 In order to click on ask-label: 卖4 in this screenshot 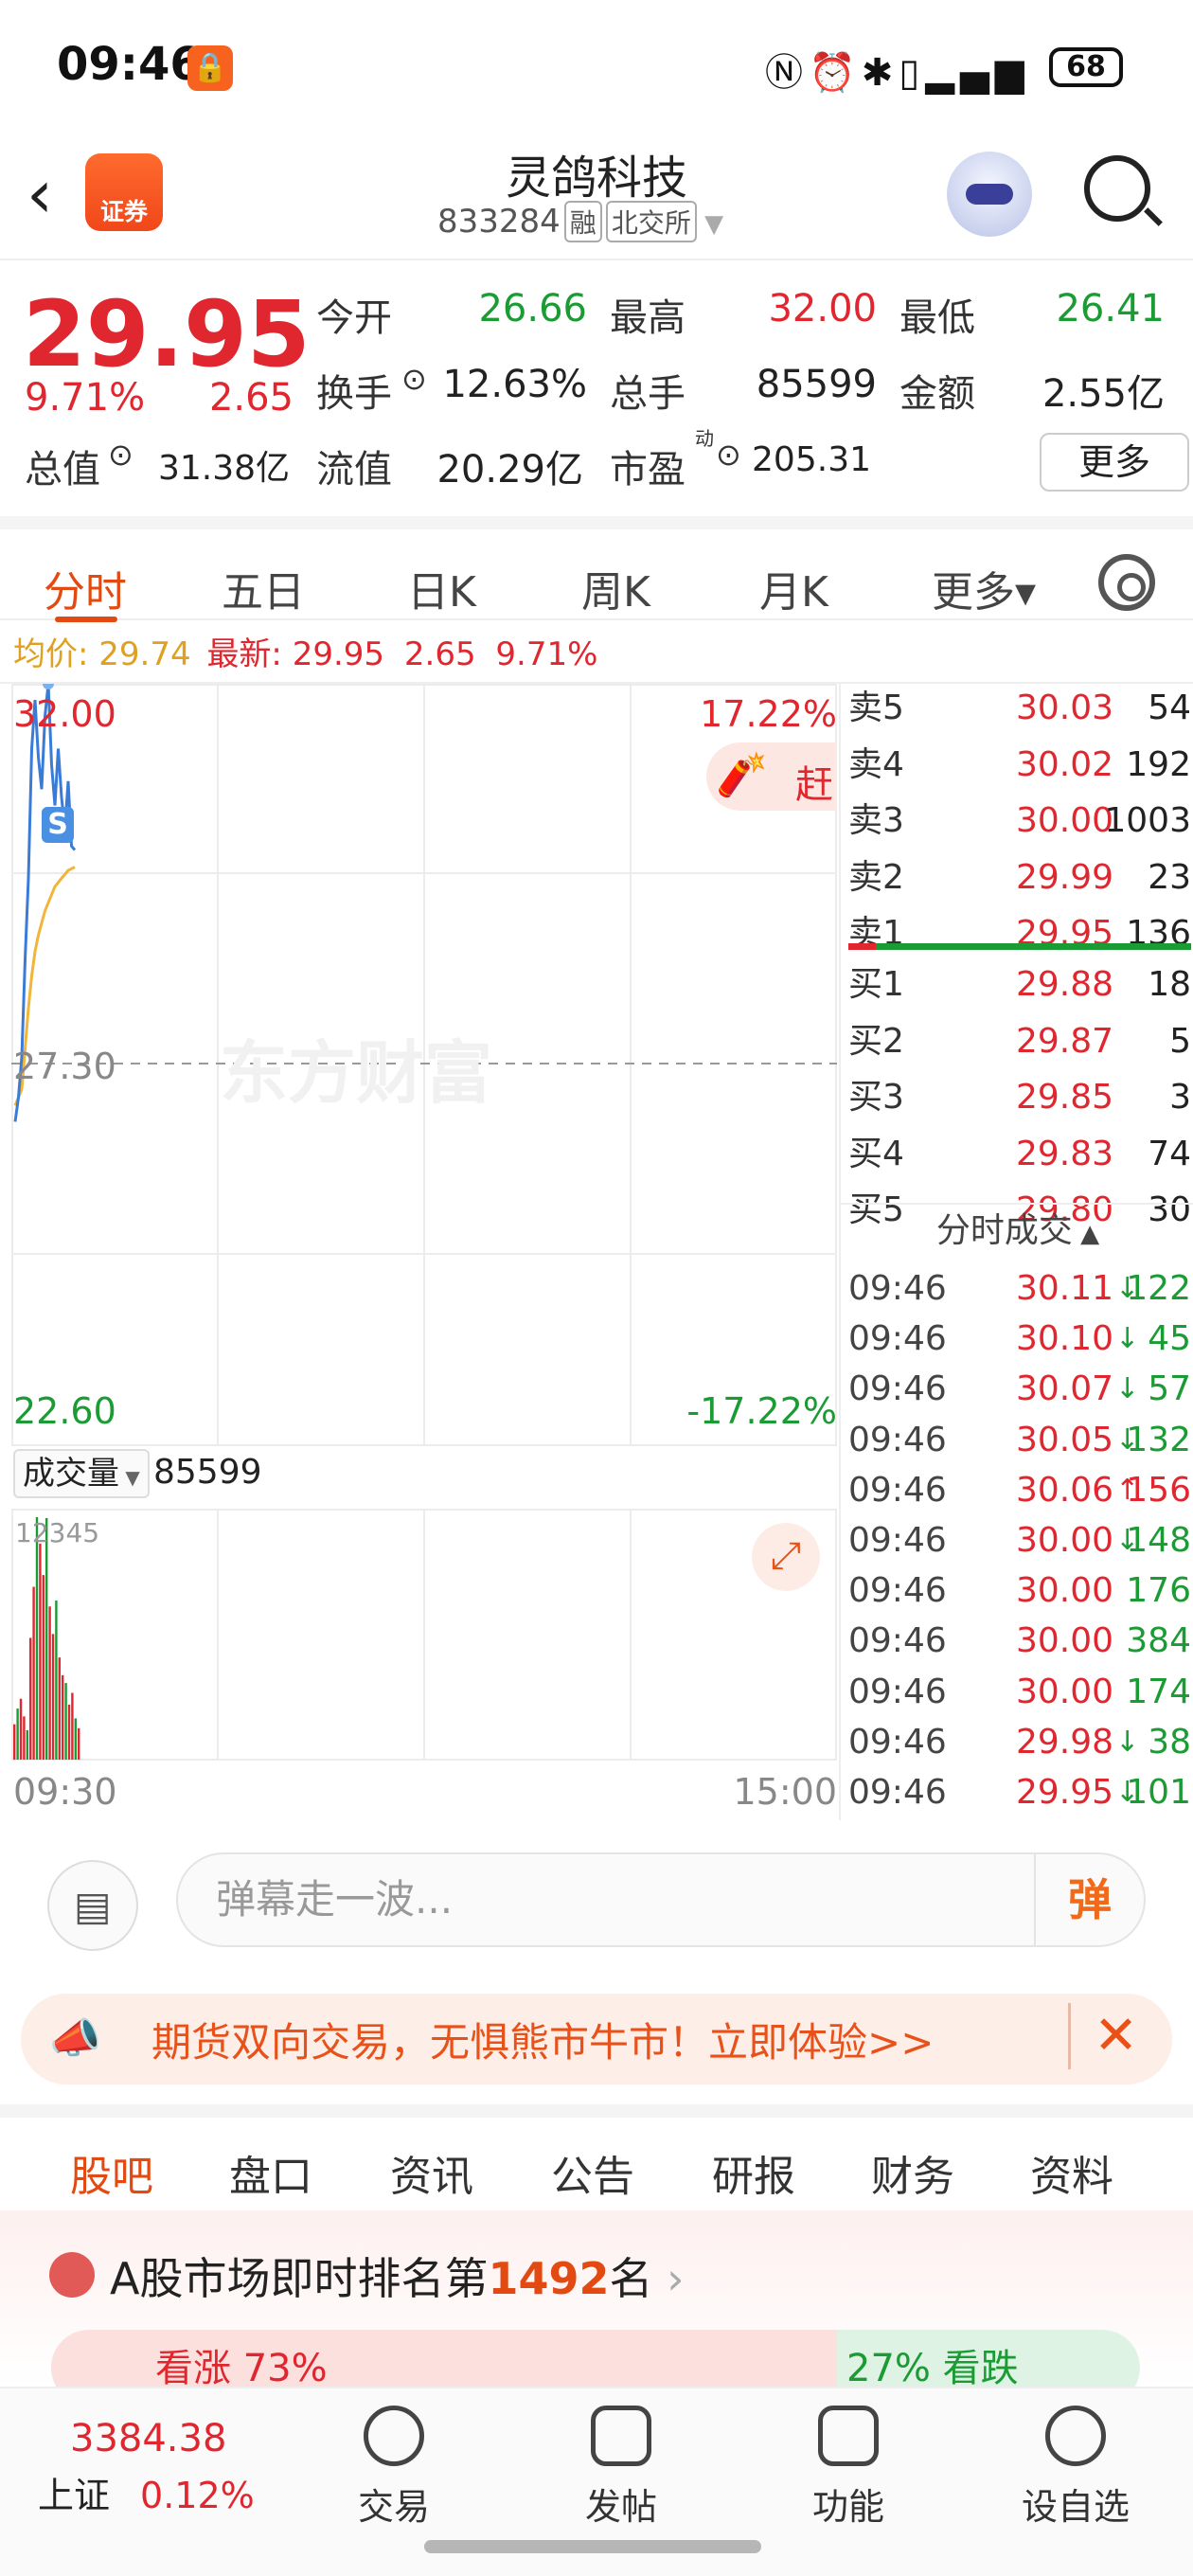, I will do `click(876, 764)`.